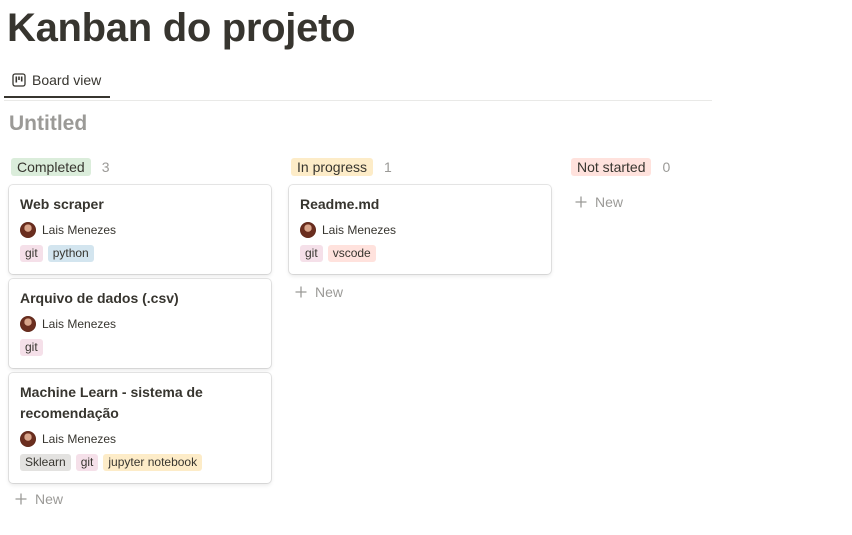  What do you see at coordinates (105, 167) in the screenshot?
I see `column-count: 3` at bounding box center [105, 167].